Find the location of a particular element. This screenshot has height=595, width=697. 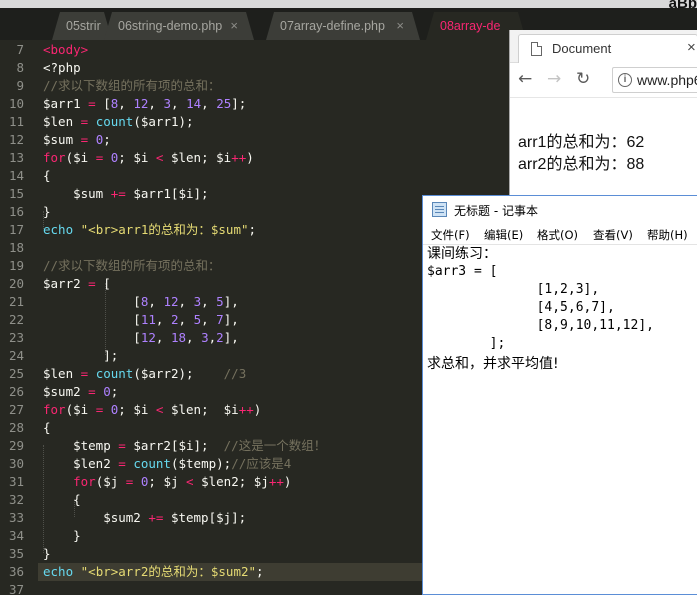

code-token: 11 is located at coordinates (148, 319).